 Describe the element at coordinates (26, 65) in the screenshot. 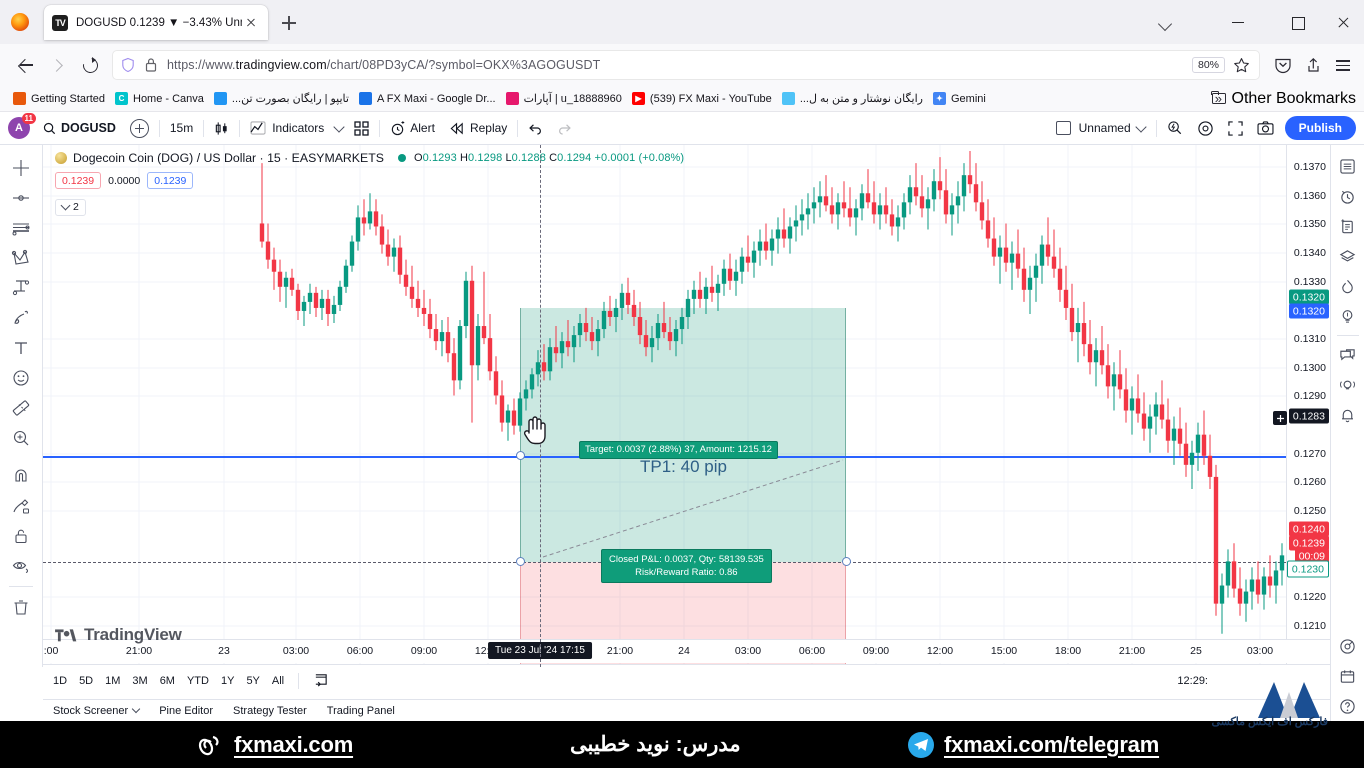

I see `back-button` at that location.